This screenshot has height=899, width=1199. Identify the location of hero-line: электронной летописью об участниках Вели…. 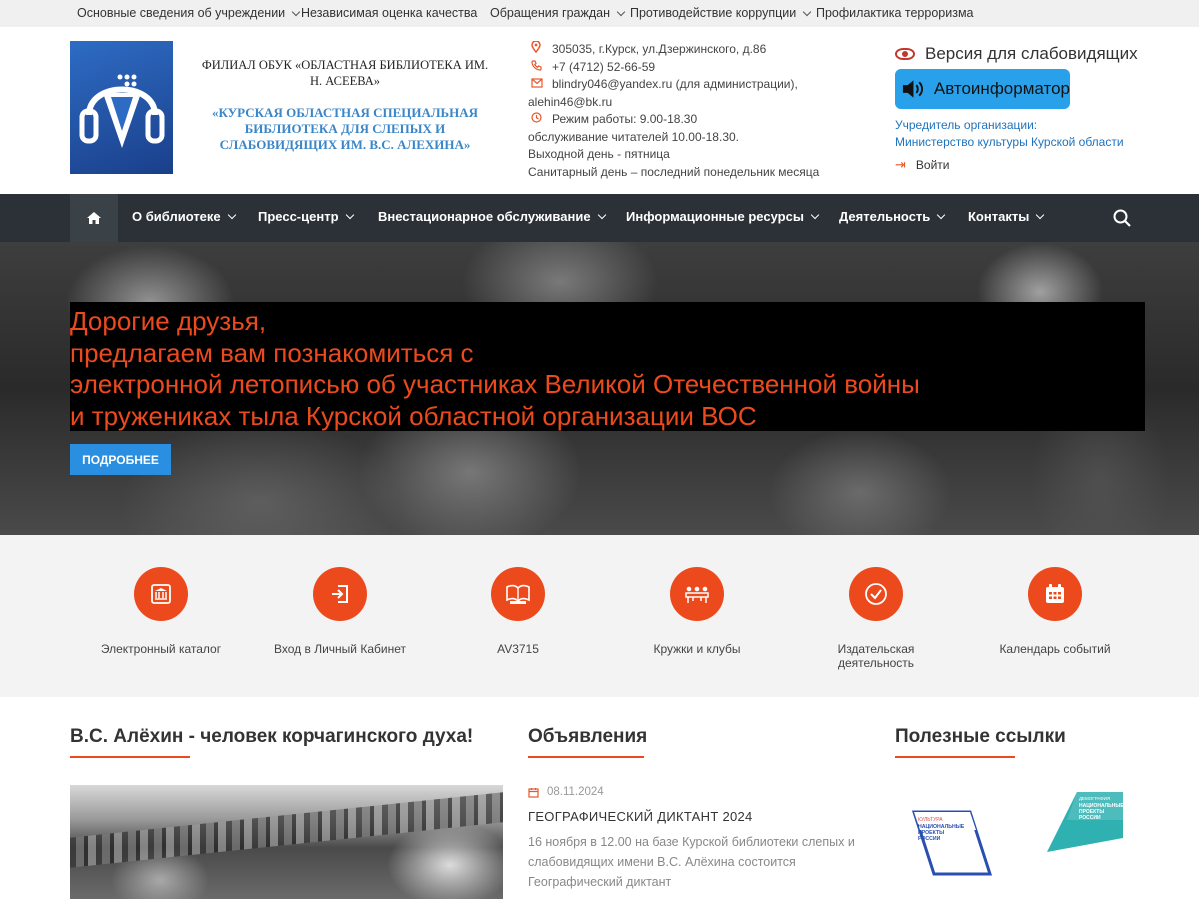
(495, 384).